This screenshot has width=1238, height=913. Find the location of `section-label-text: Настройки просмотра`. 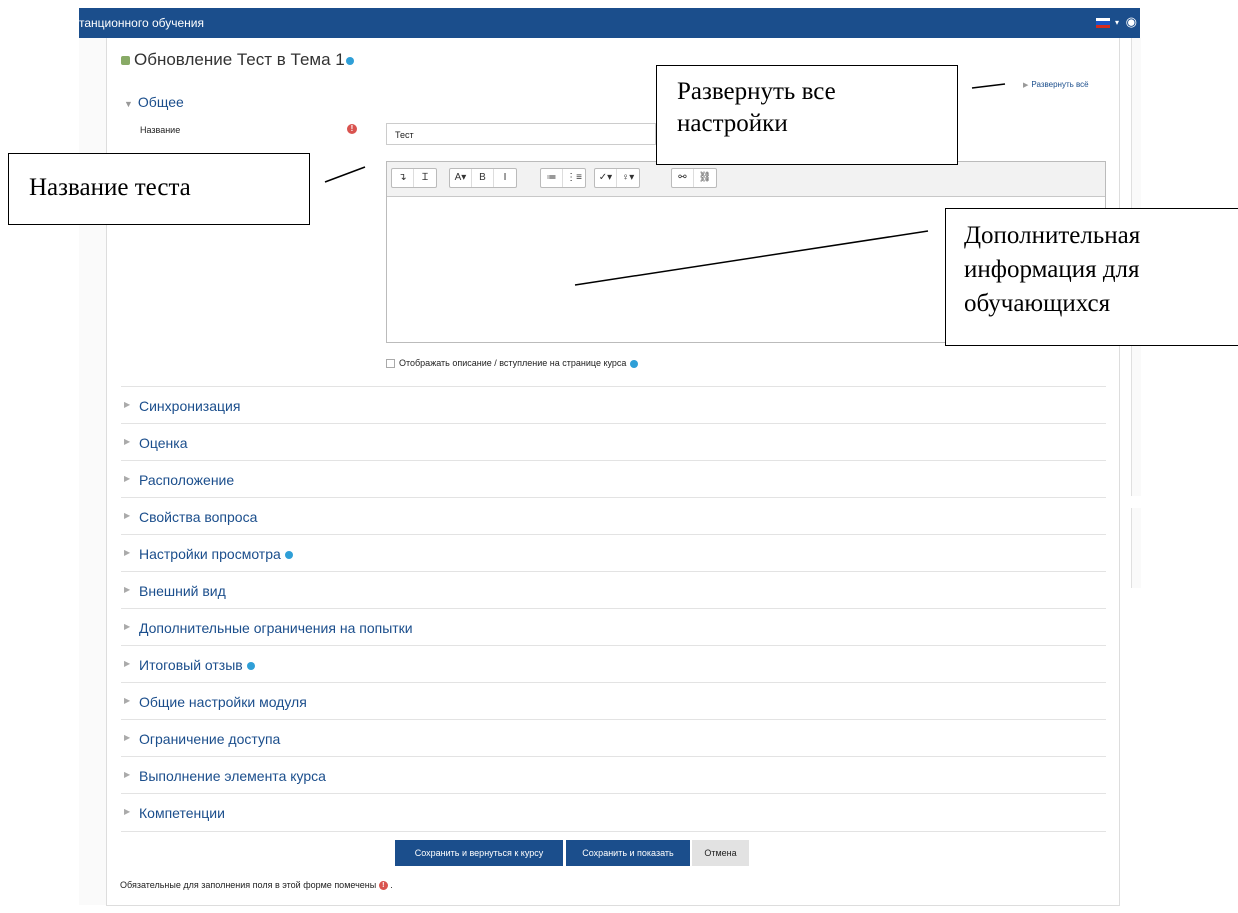

section-label-text: Настройки просмотра is located at coordinates (210, 554).